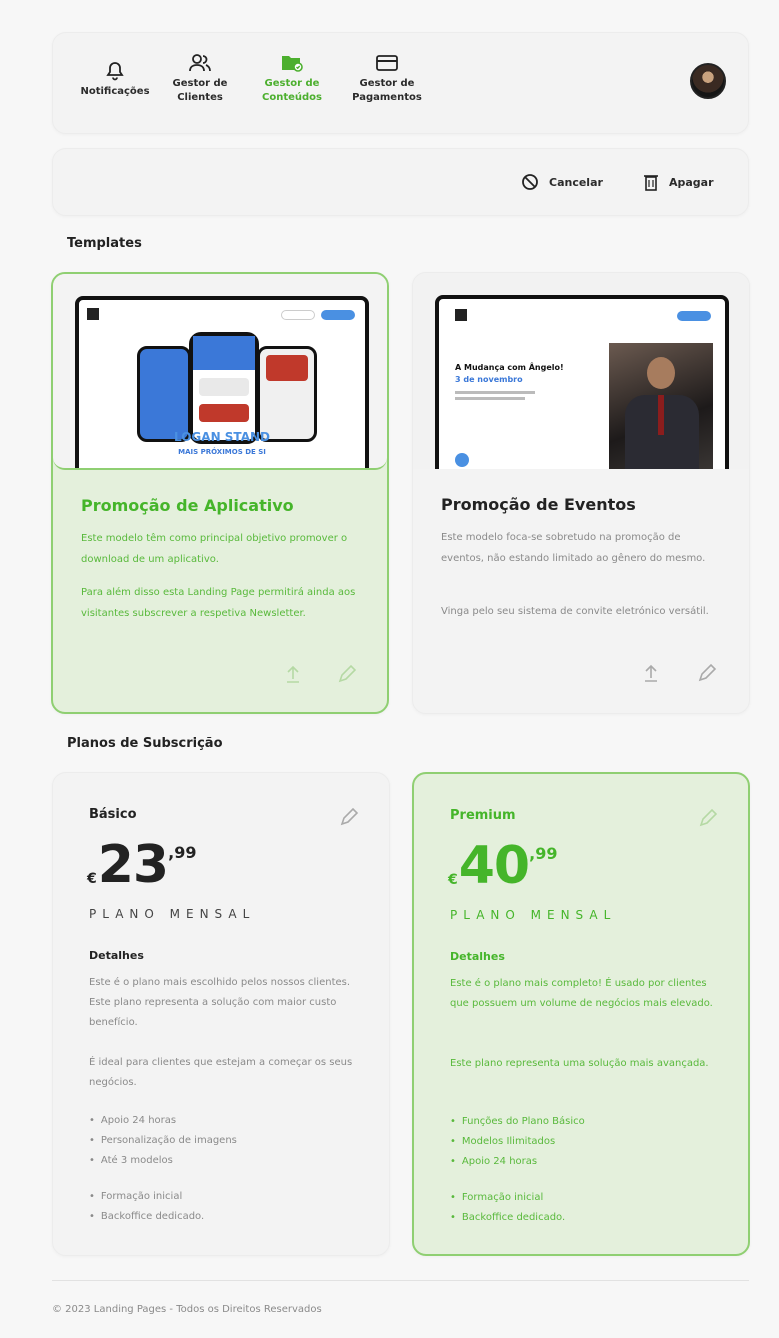 This screenshot has width=779, height=1338. Describe the element at coordinates (400, 1280) in the screenshot. I see `footer-divider` at that location.